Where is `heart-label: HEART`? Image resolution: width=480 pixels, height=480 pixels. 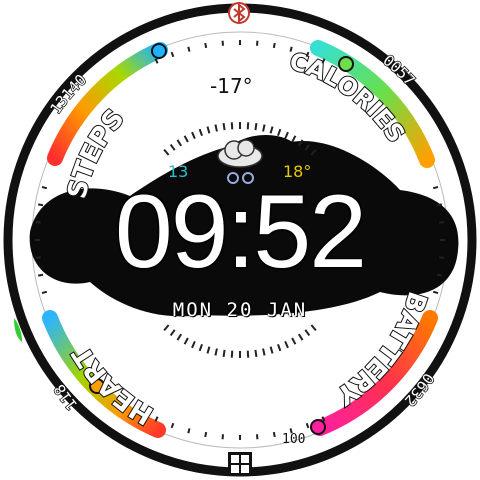 heart-label: HEART is located at coordinates (113, 385).